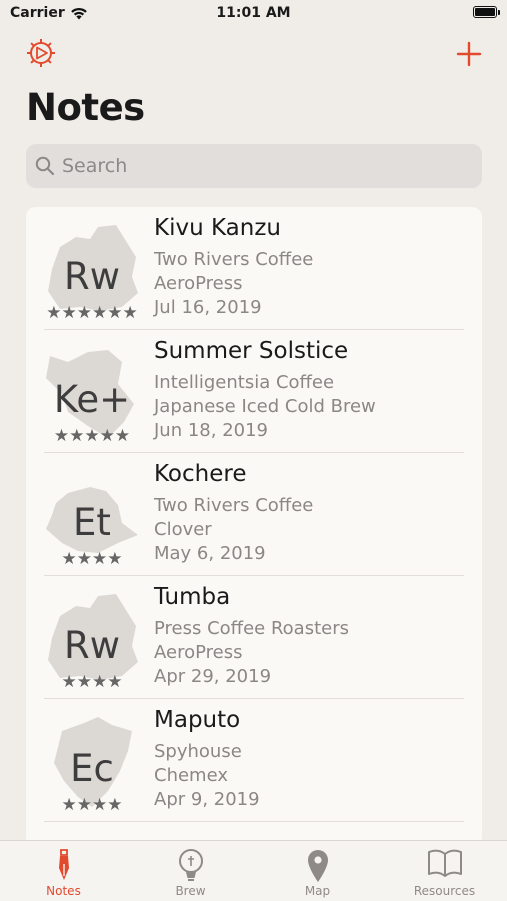 The width and height of the screenshot is (507, 901). I want to click on note-date: Apr 9, 2019, so click(207, 799).